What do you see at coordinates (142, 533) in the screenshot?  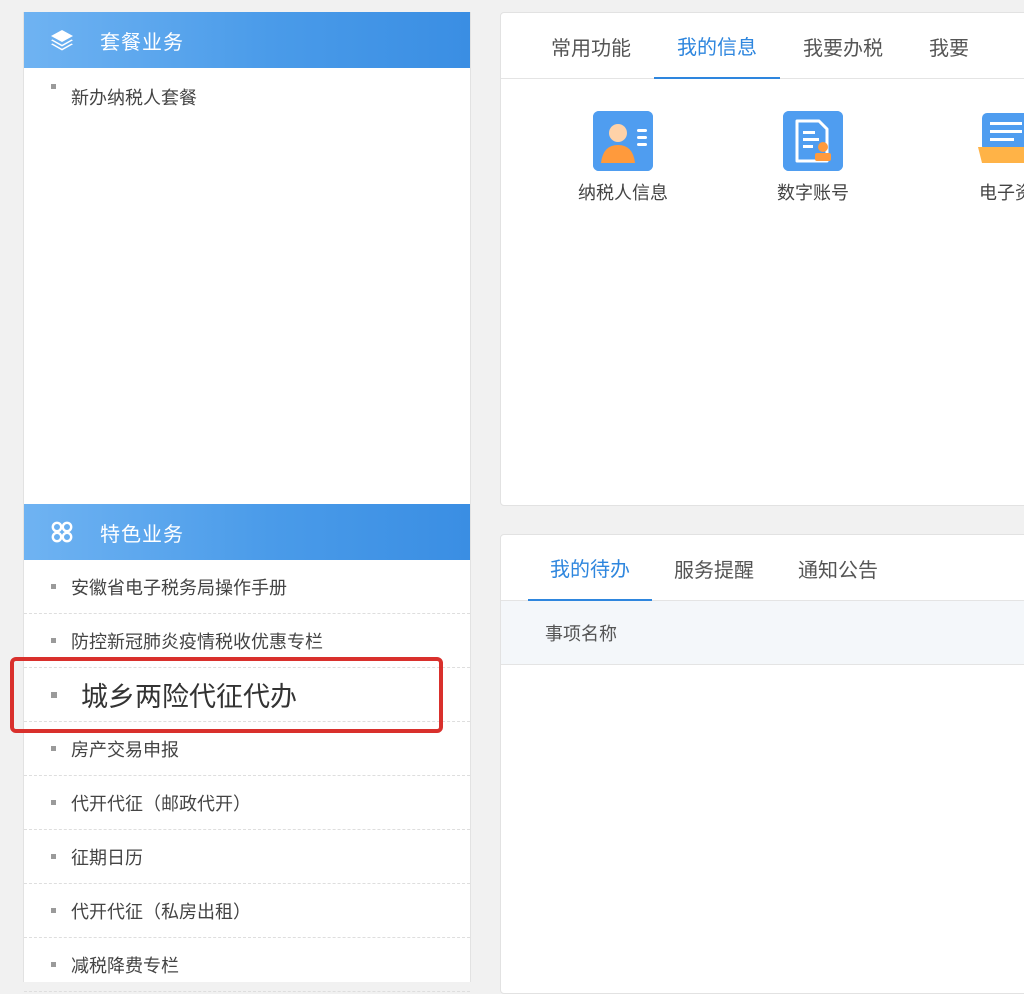 I see `feature-section-title: 特色业务` at bounding box center [142, 533].